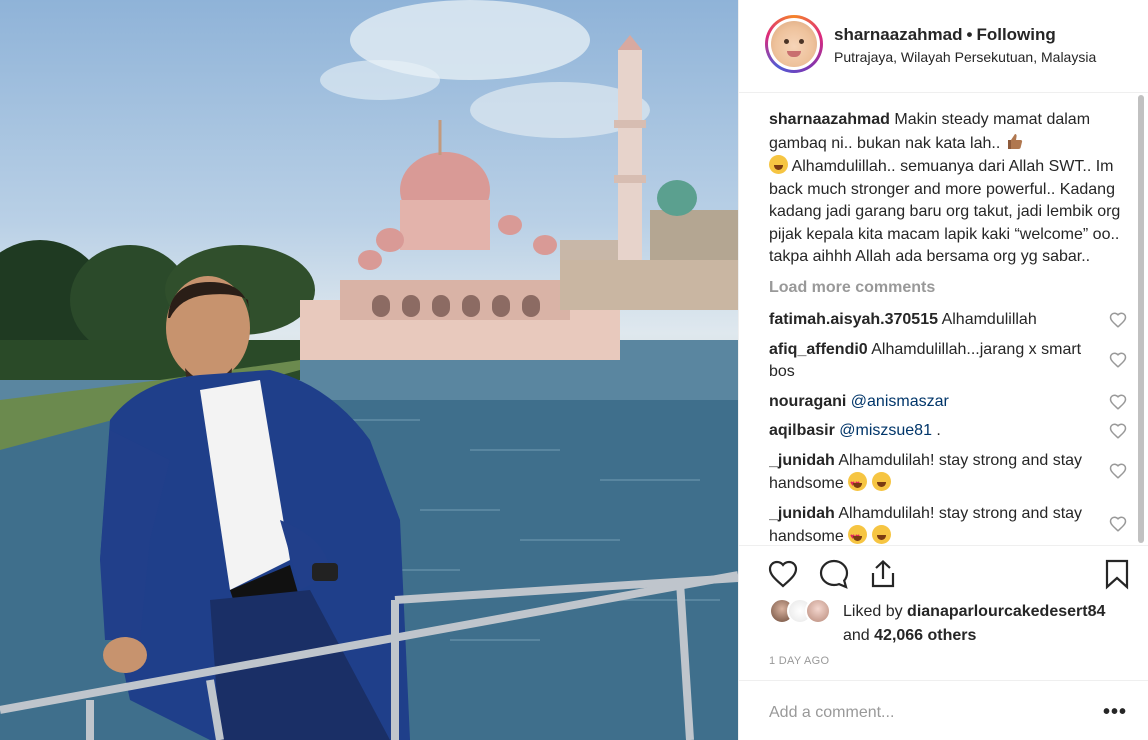 The height and width of the screenshot is (740, 1148). What do you see at coordinates (883, 430) in the screenshot?
I see `comment-mention: @miszsue81` at bounding box center [883, 430].